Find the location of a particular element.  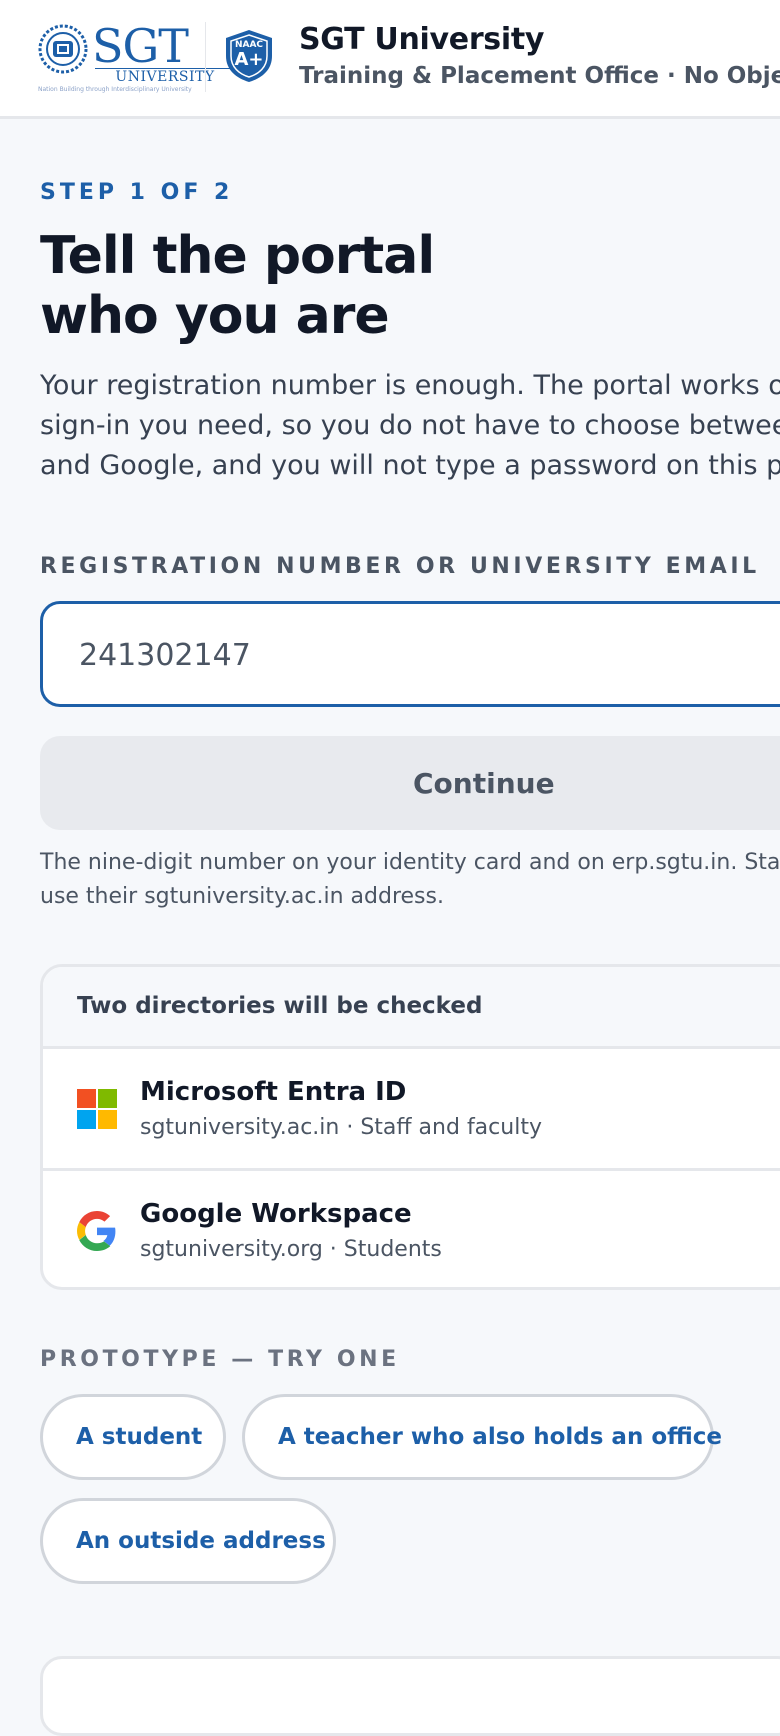

registration-field-label: REGISTRATION NUMBER OR UNIVERSITY EMAIL is located at coordinates (400, 566).